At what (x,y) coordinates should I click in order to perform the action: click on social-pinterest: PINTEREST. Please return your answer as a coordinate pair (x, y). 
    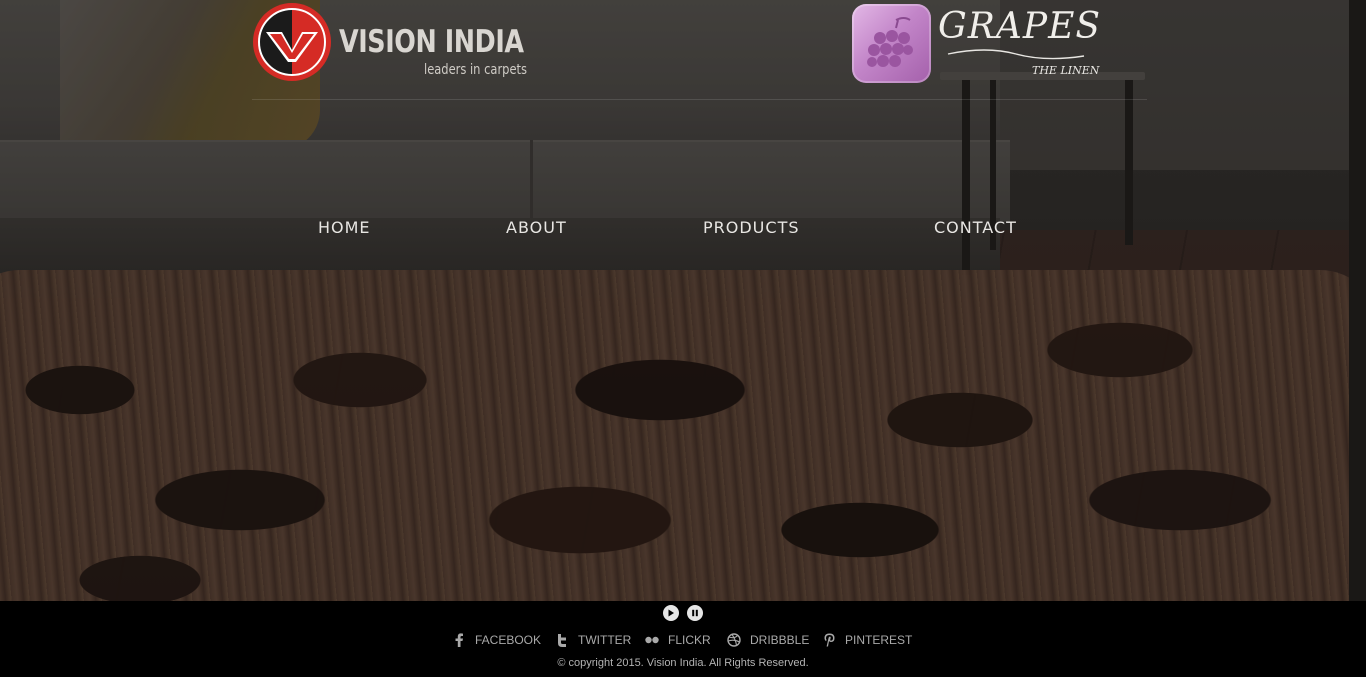
    Looking at the image, I should click on (867, 640).